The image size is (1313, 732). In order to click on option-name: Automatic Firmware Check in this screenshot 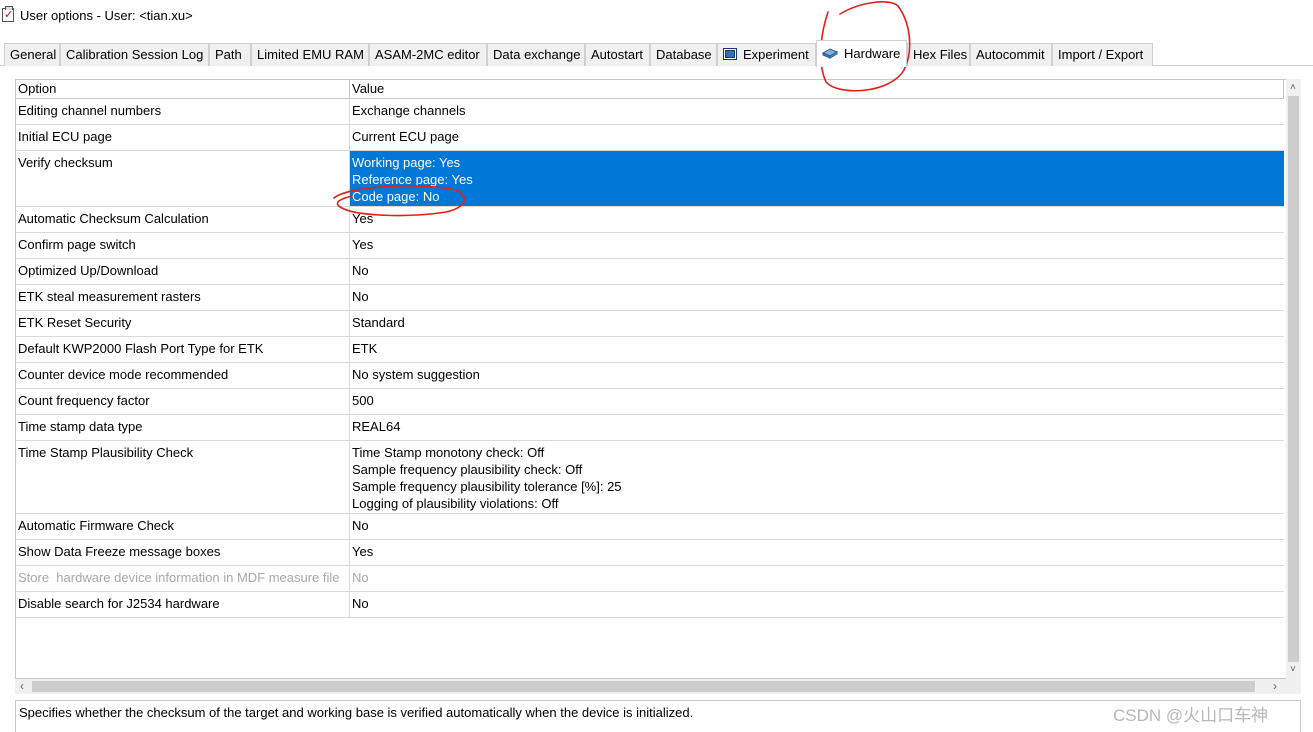, I will do `click(183, 526)`.